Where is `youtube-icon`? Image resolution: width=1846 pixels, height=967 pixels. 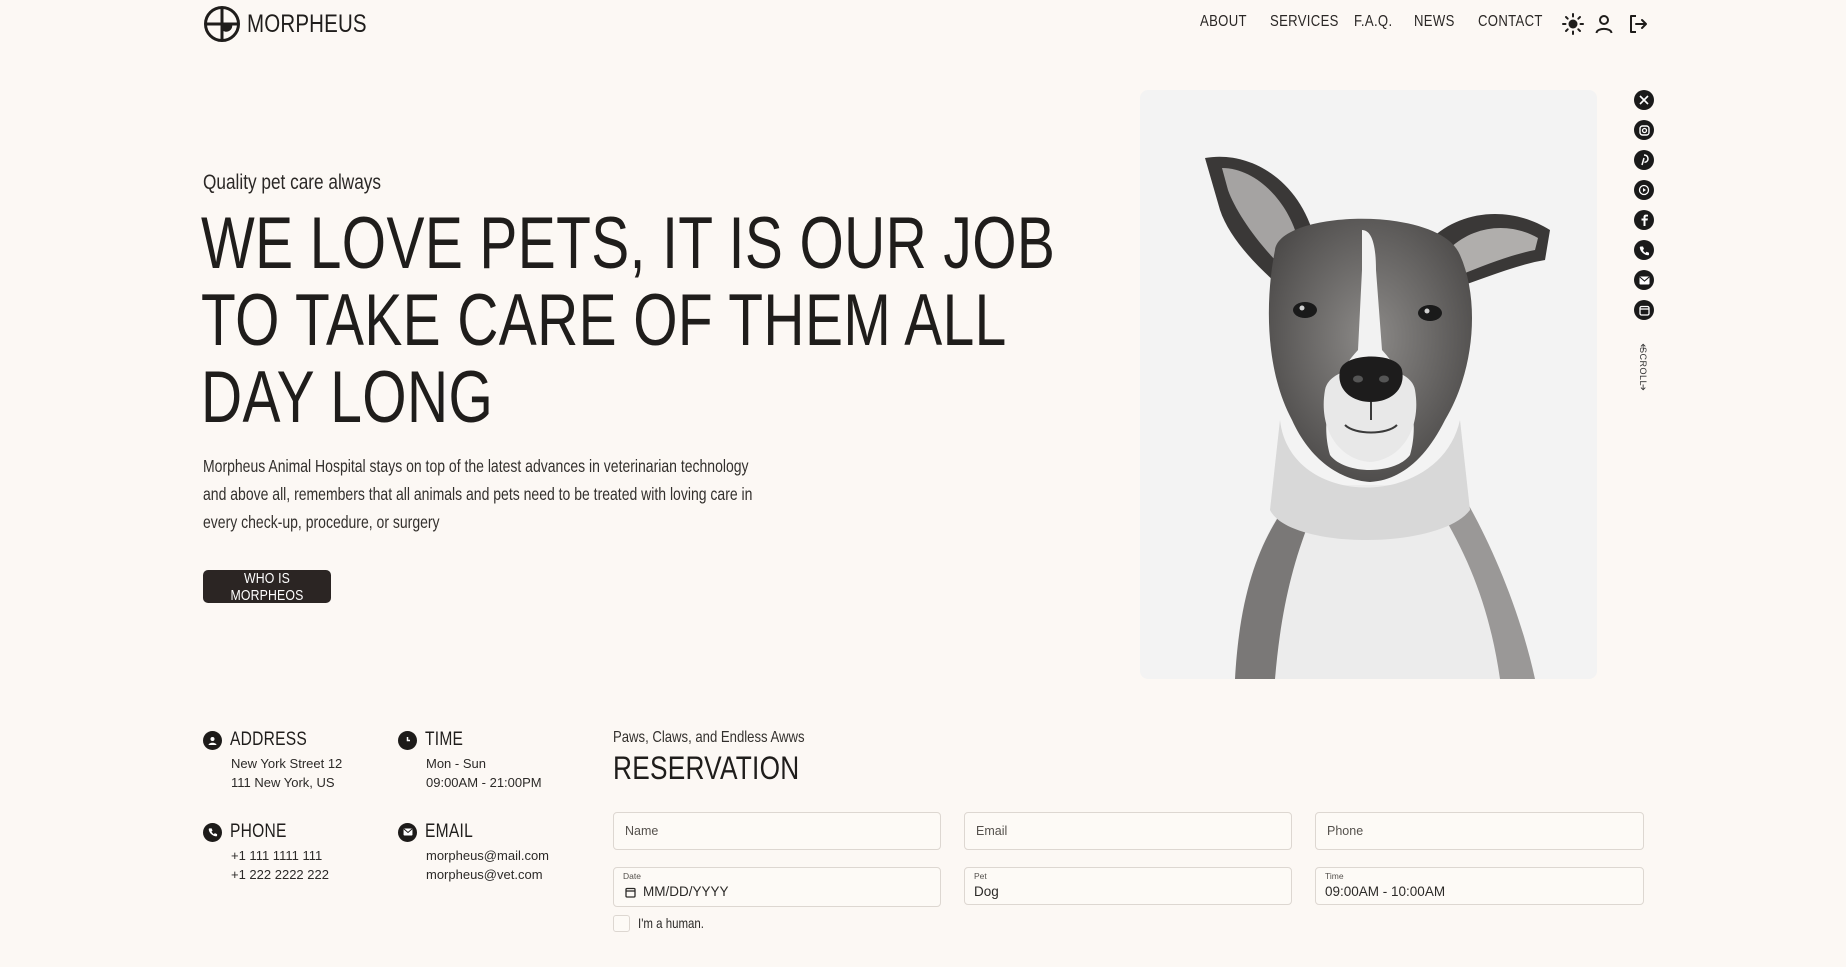
youtube-icon is located at coordinates (1644, 190).